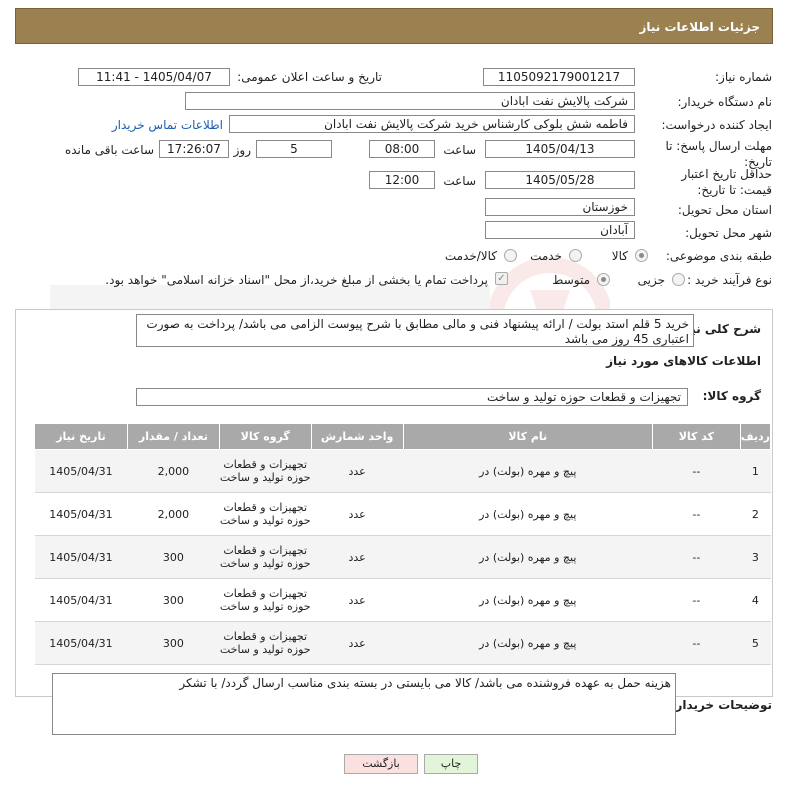 This screenshot has width=788, height=791. I want to click on buyer-notes-label: توضیحات خریدار:, so click(721, 705).